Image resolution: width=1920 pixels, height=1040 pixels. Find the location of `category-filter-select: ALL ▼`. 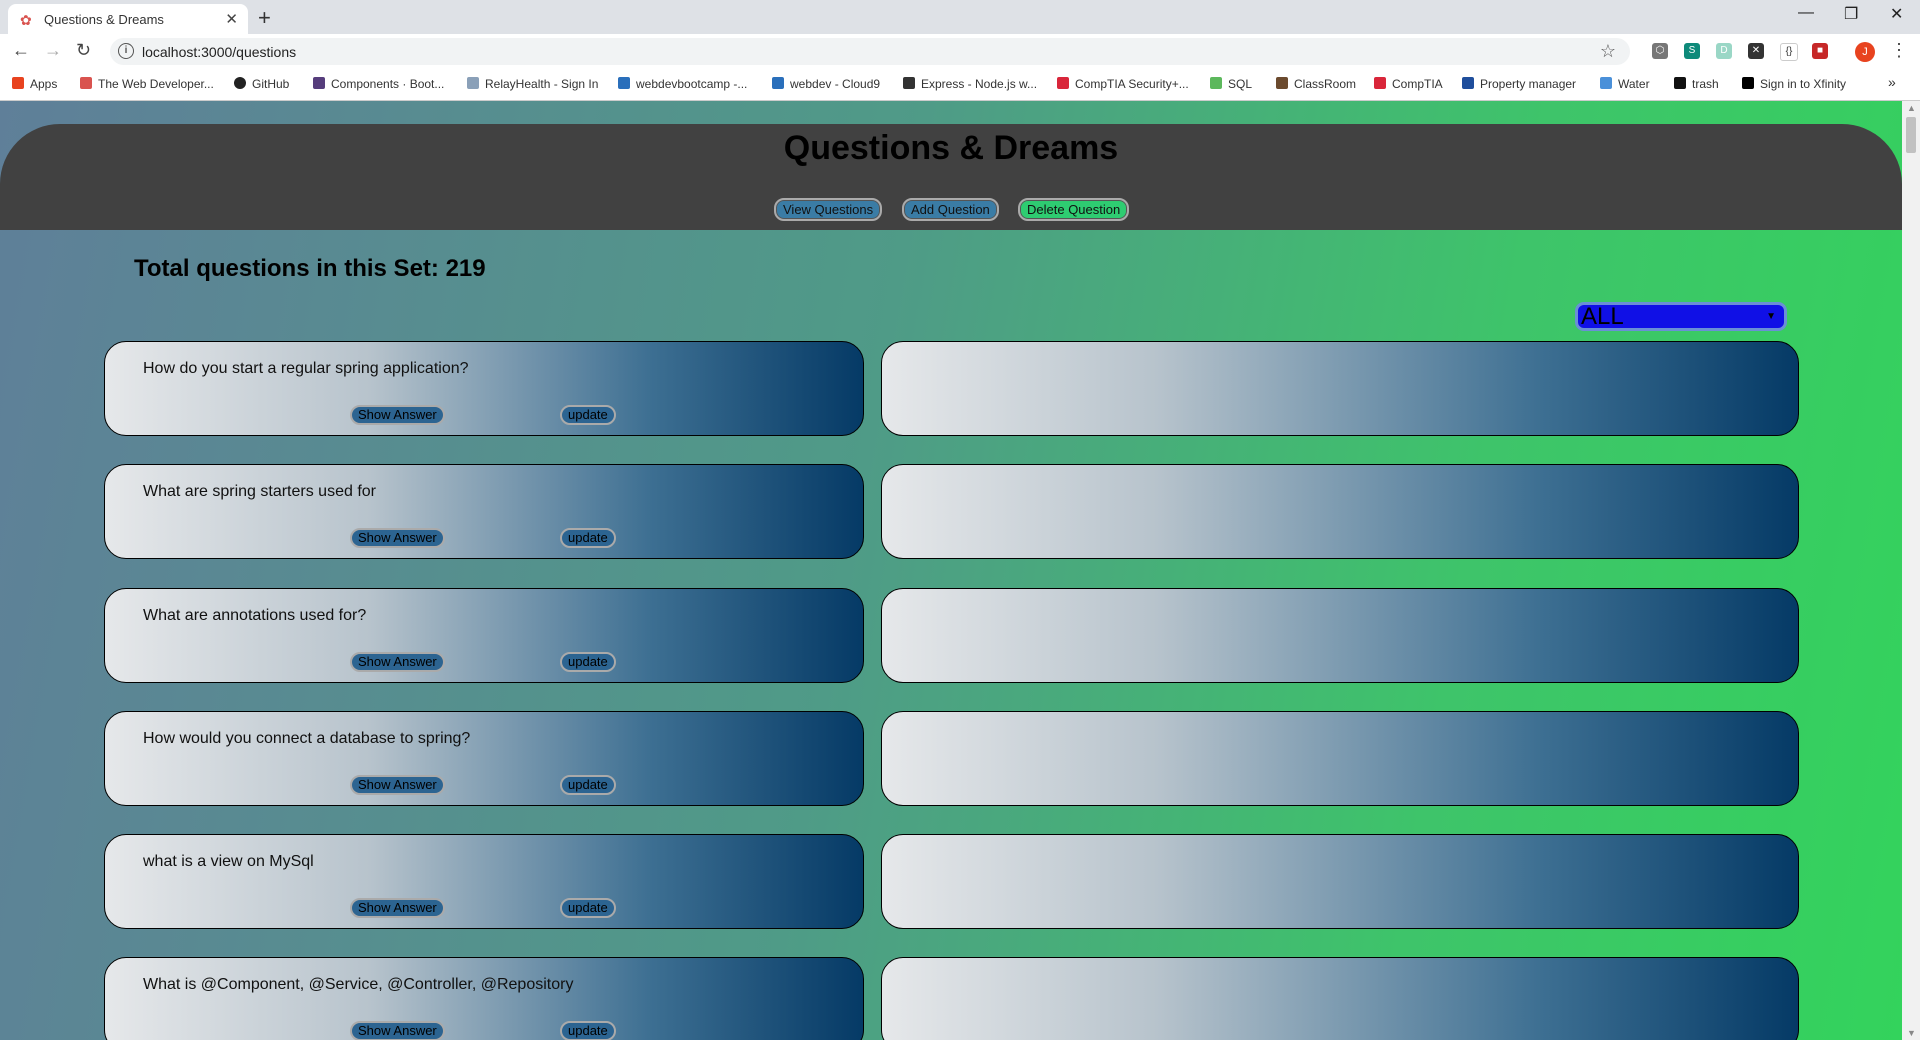

category-filter-select: ALL ▼ is located at coordinates (1681, 316).